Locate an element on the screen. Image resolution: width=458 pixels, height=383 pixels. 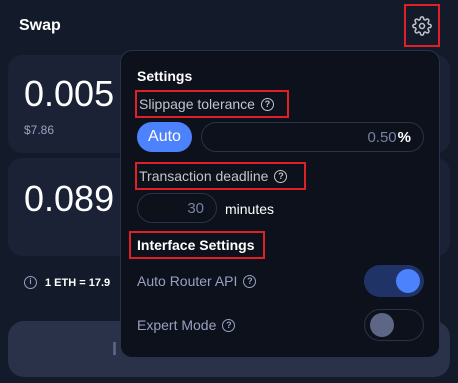
auto-router-label: Auto Router API is located at coordinates (187, 281).